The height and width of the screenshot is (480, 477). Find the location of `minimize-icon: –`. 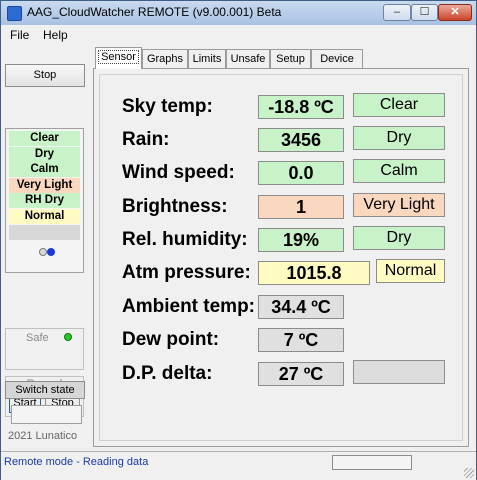

minimize-icon: – is located at coordinates (397, 12).